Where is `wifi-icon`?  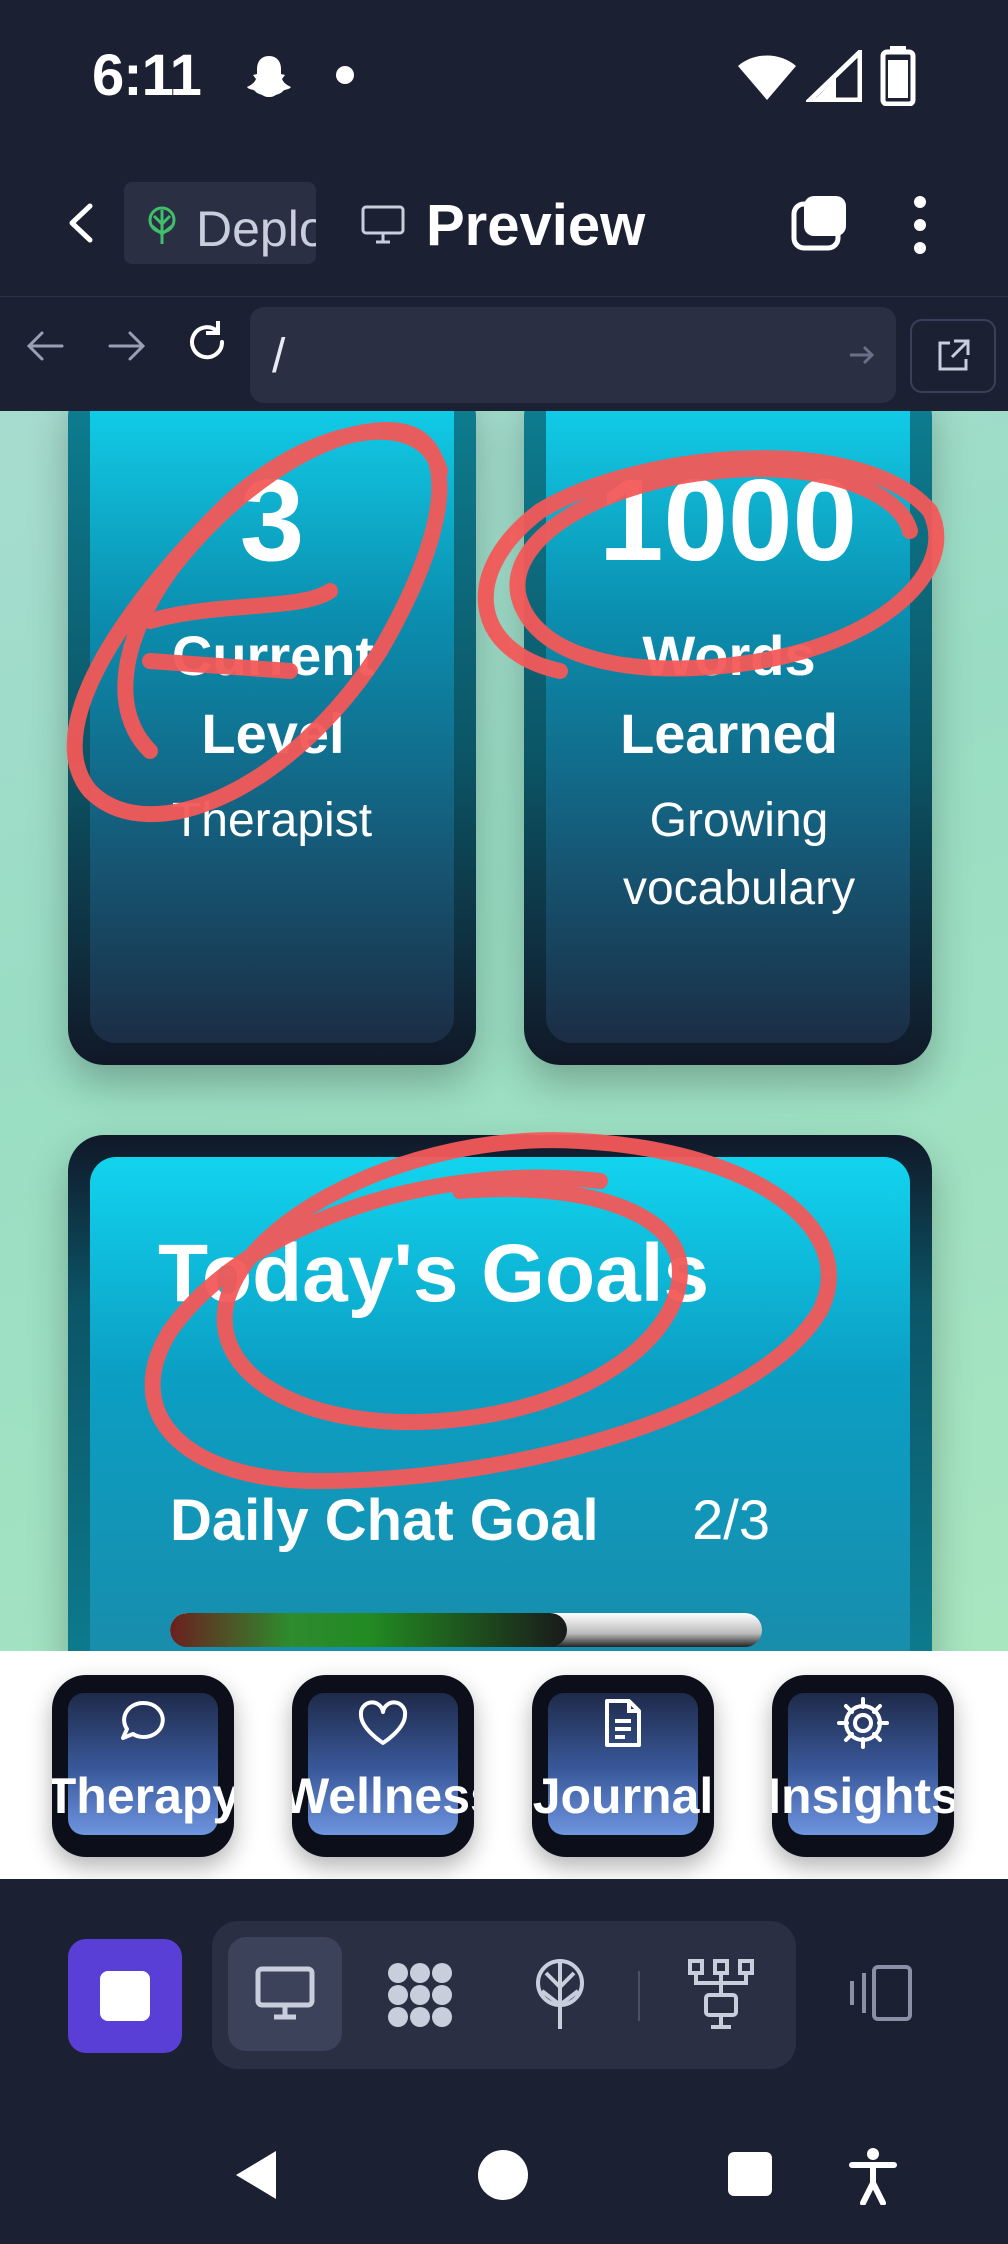
wifi-icon is located at coordinates (767, 77).